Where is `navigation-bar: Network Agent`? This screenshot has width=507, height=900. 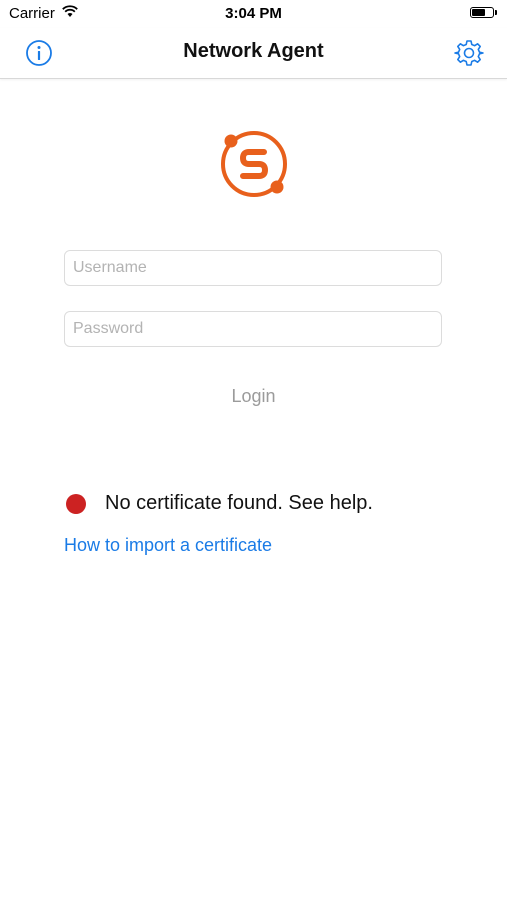 navigation-bar: Network Agent is located at coordinates (253, 53).